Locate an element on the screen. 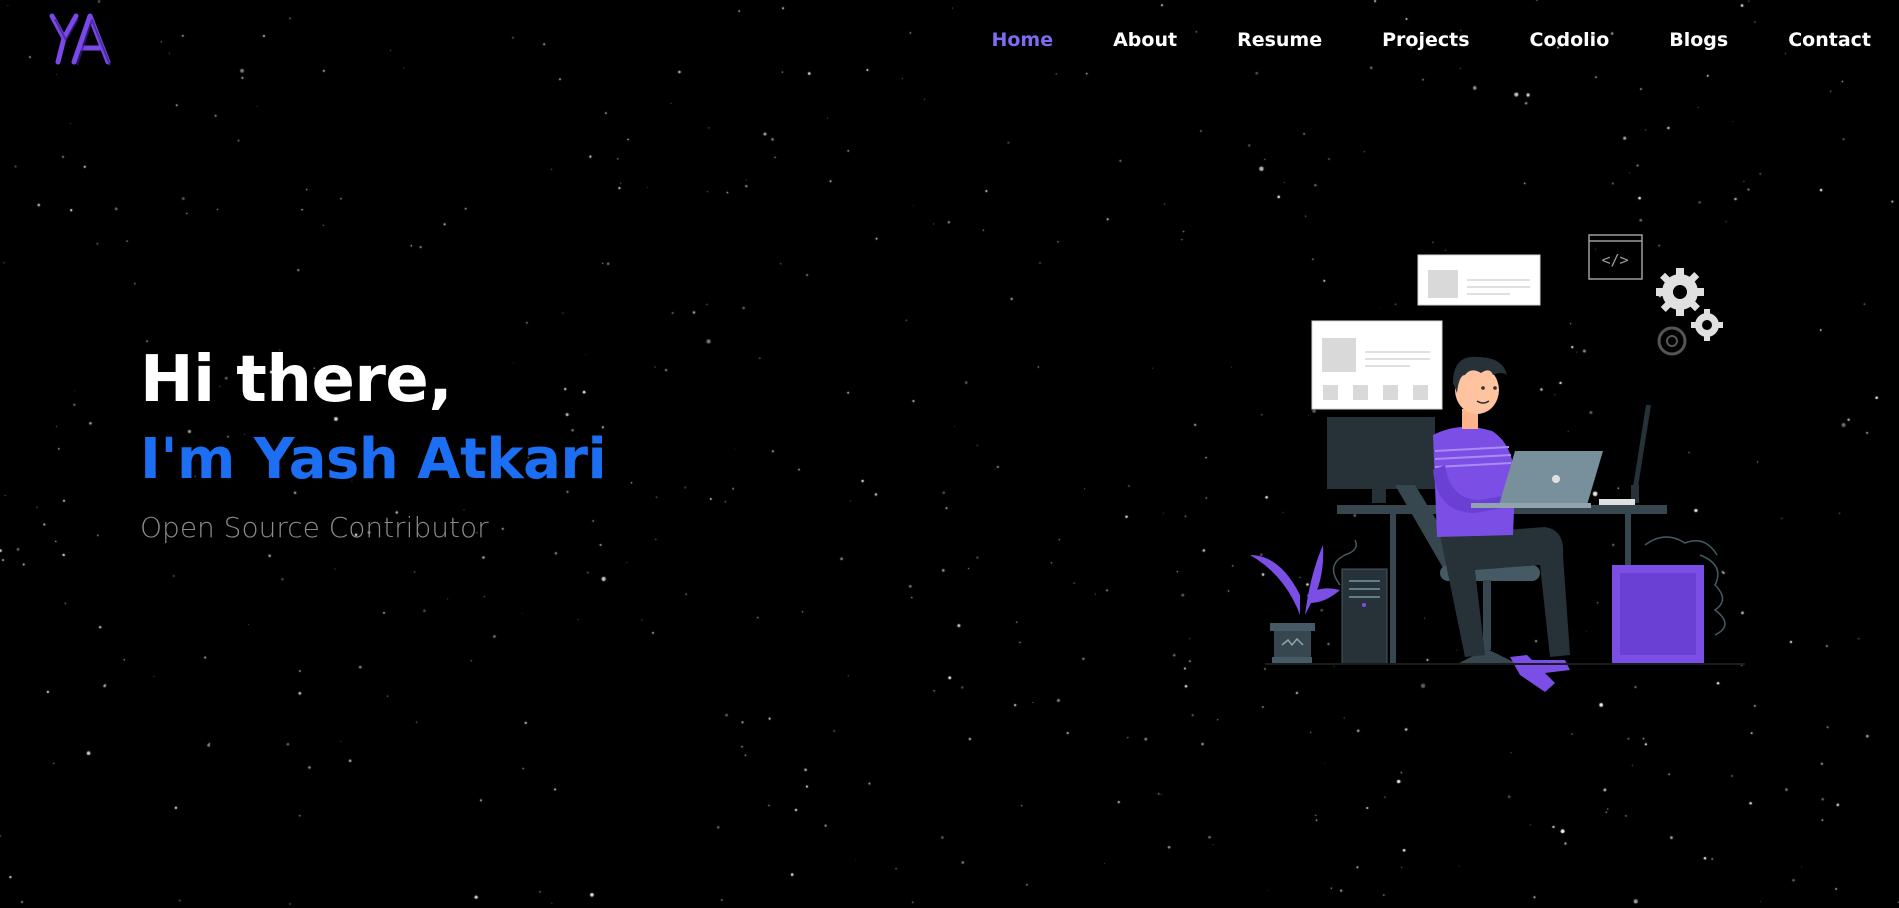 The image size is (1899, 908). nav-contact: Contact is located at coordinates (1814, 40).